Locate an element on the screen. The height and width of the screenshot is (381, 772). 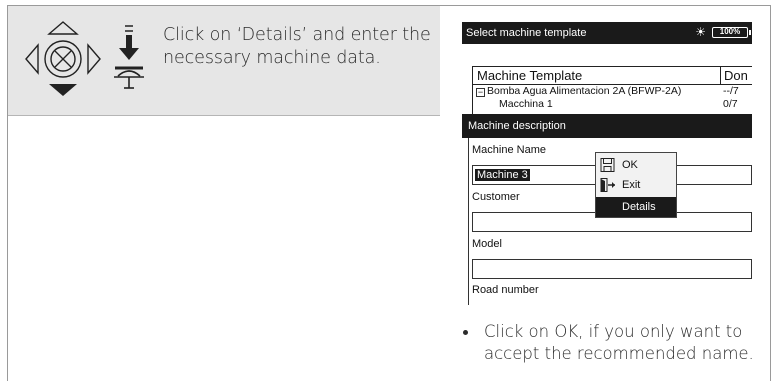
navigation-pad-icon is located at coordinates (63, 58).